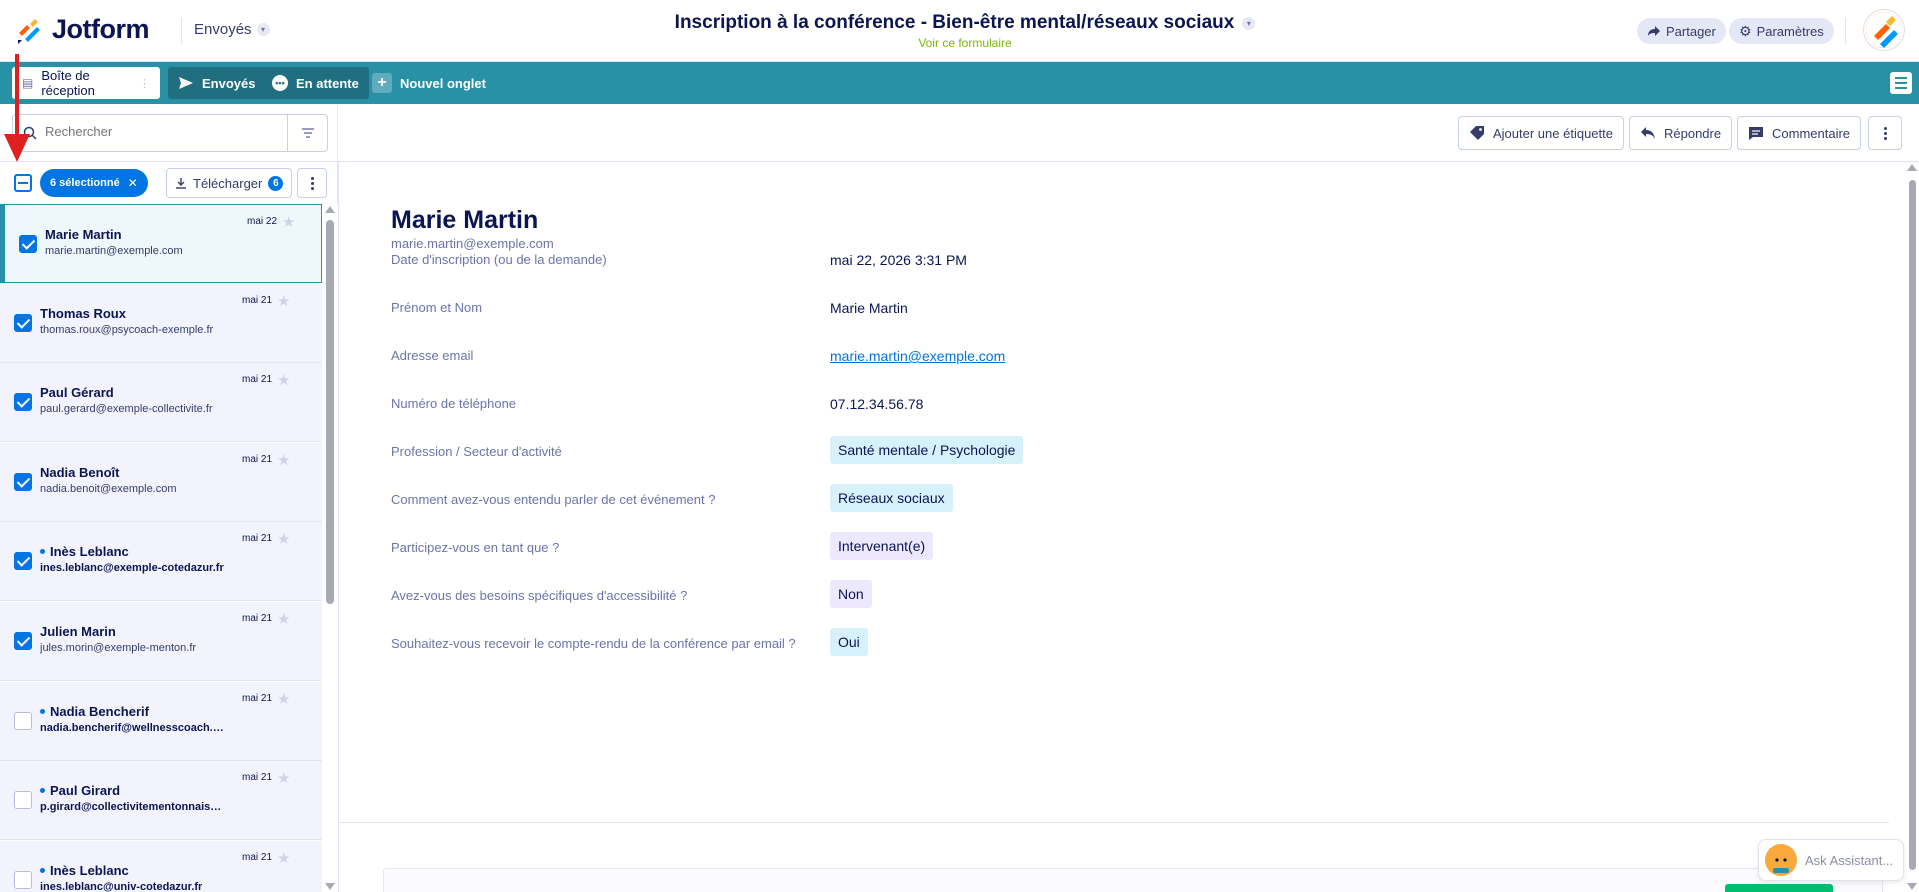 This screenshot has height=892, width=1919. Describe the element at coordinates (29, 31) in the screenshot. I see `jotform-logo-icon` at that location.